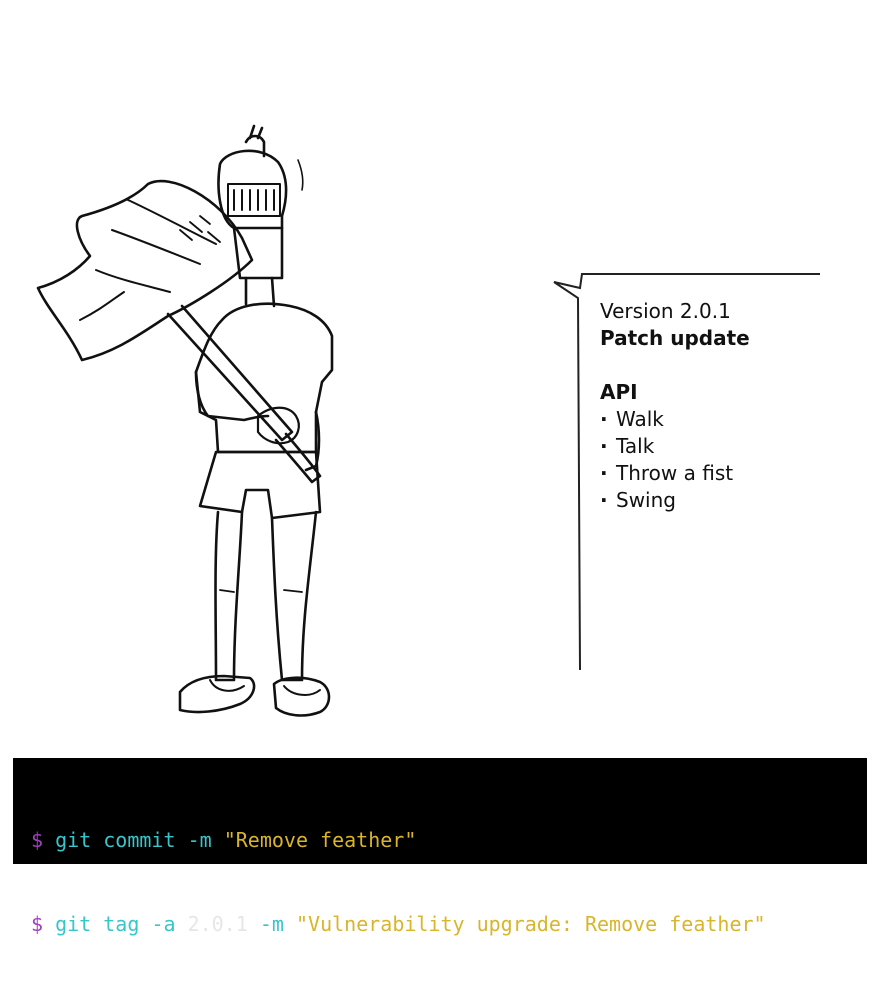 The image size is (880, 994). What do you see at coordinates (217, 924) in the screenshot?
I see `tag-name: 2.0.1` at bounding box center [217, 924].